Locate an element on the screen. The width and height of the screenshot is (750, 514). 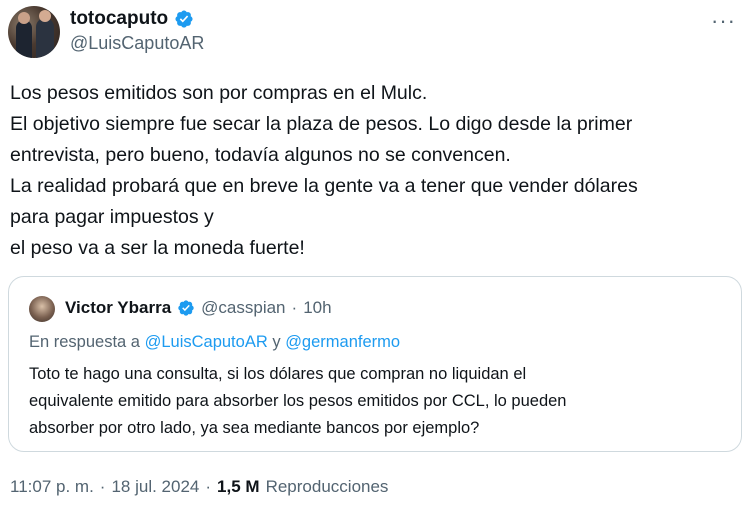
quoted-display-name: Victor Ybarra is located at coordinates (118, 308).